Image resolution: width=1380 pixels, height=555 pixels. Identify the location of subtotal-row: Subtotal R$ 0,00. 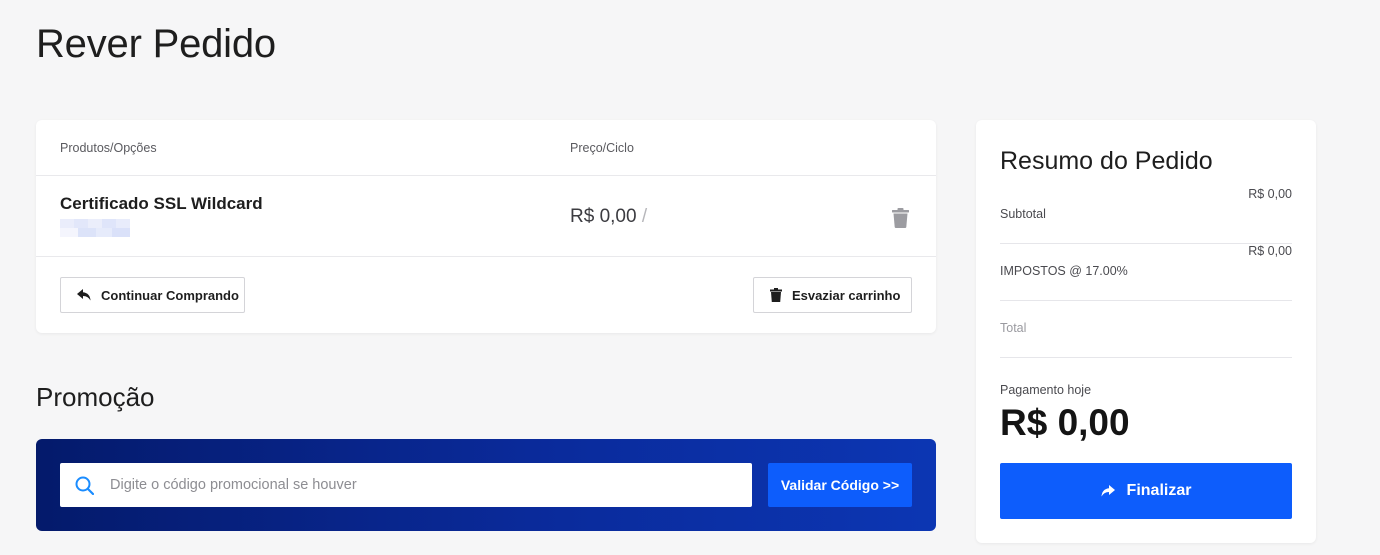
(1146, 215).